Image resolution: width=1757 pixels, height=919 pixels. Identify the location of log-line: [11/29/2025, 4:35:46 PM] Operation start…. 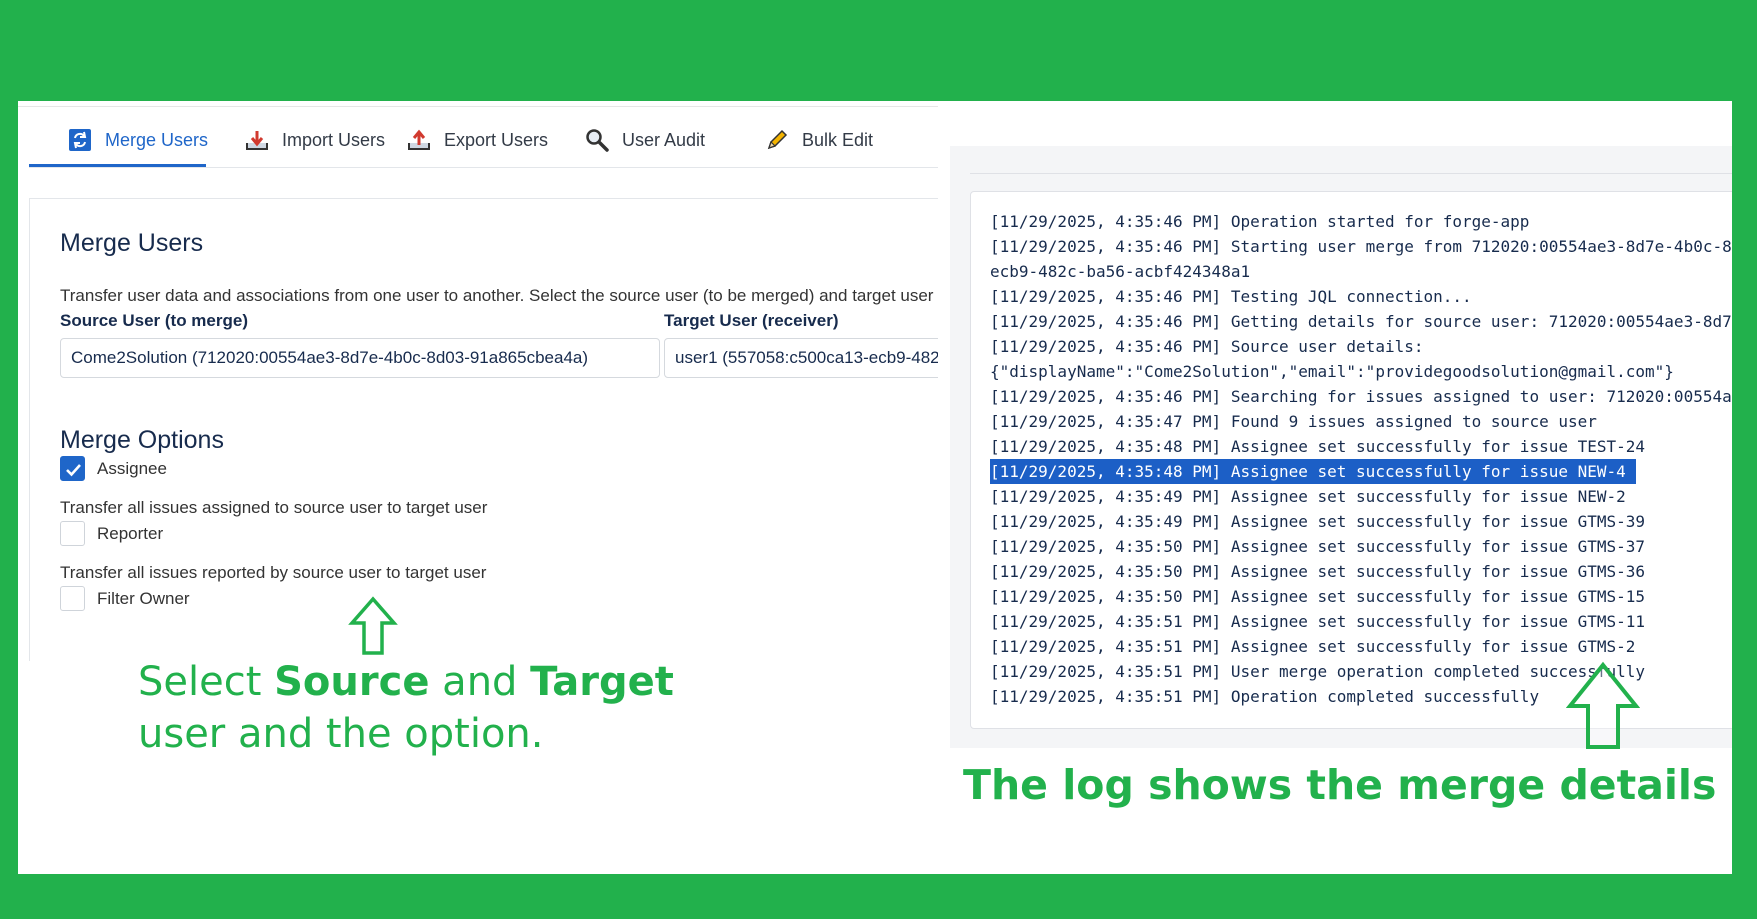
(1260, 221).